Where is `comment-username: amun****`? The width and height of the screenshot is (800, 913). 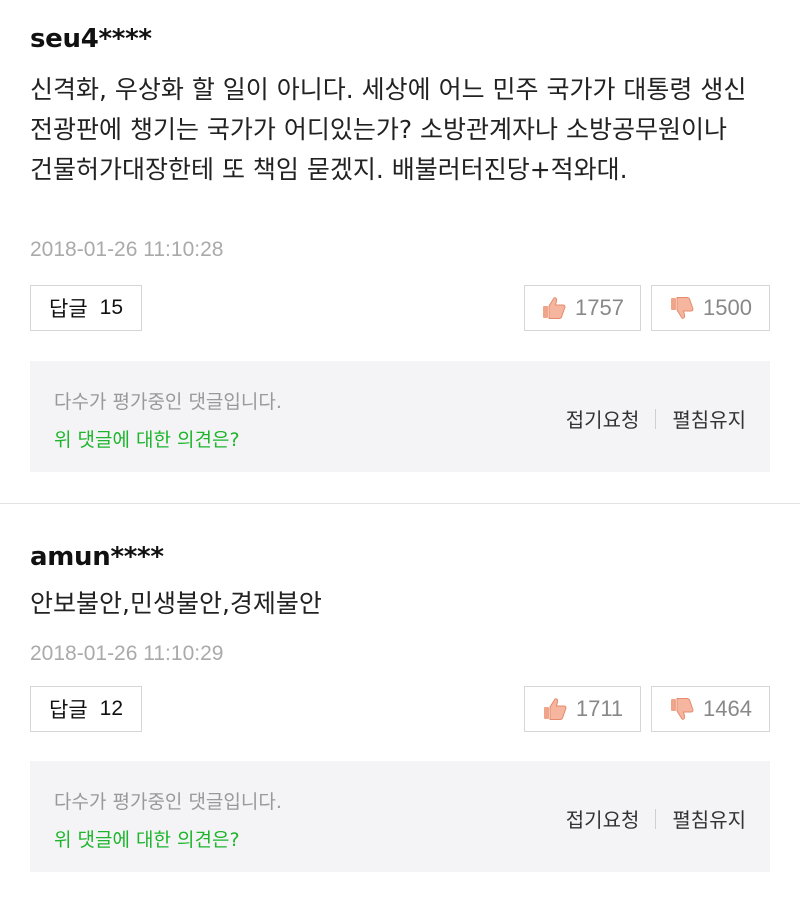
comment-username: amun**** is located at coordinates (97, 557).